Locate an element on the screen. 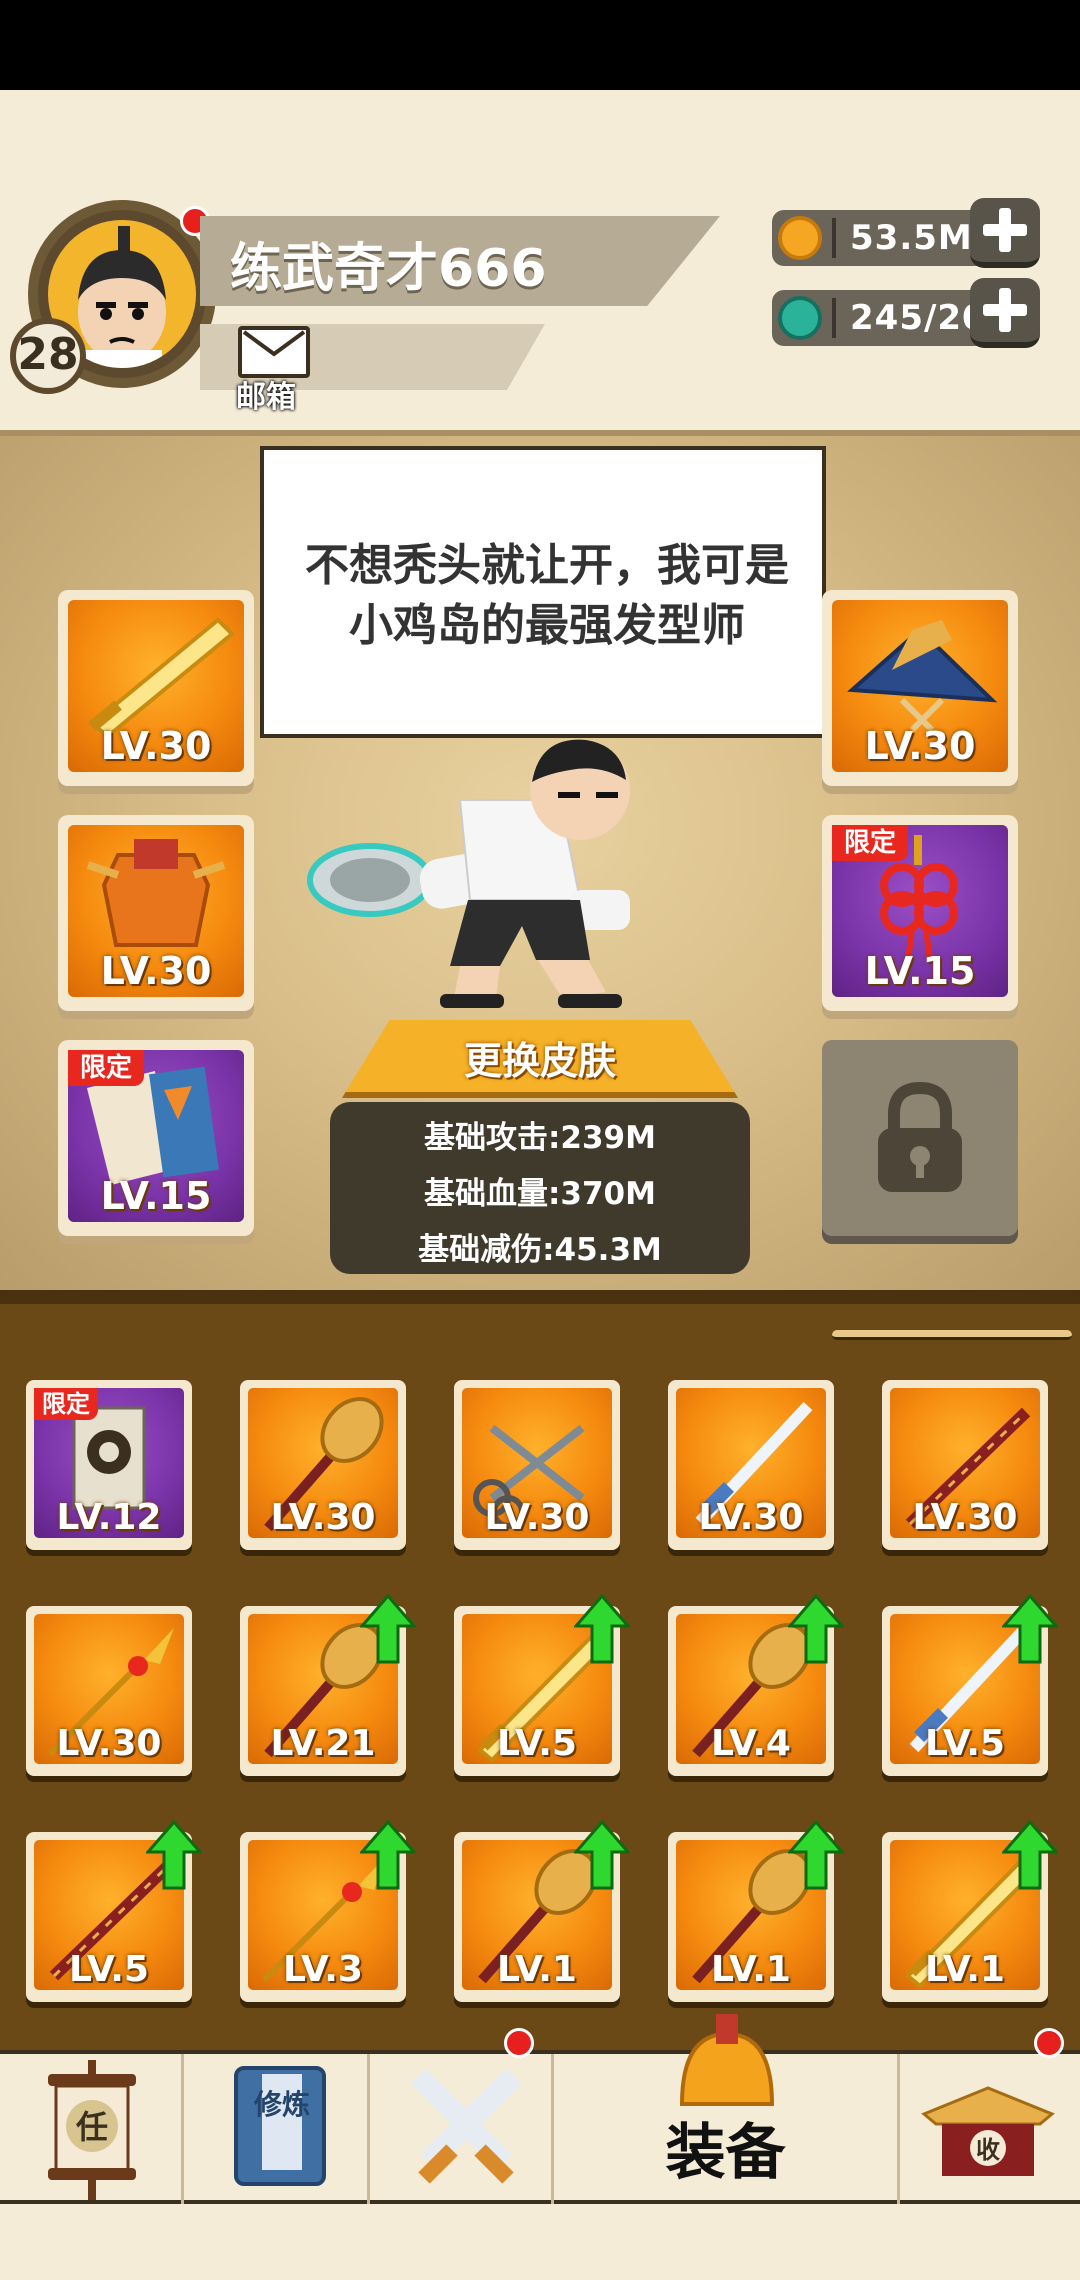 The image size is (1080, 2280). nav-tasks: 任 is located at coordinates (92, 2129).